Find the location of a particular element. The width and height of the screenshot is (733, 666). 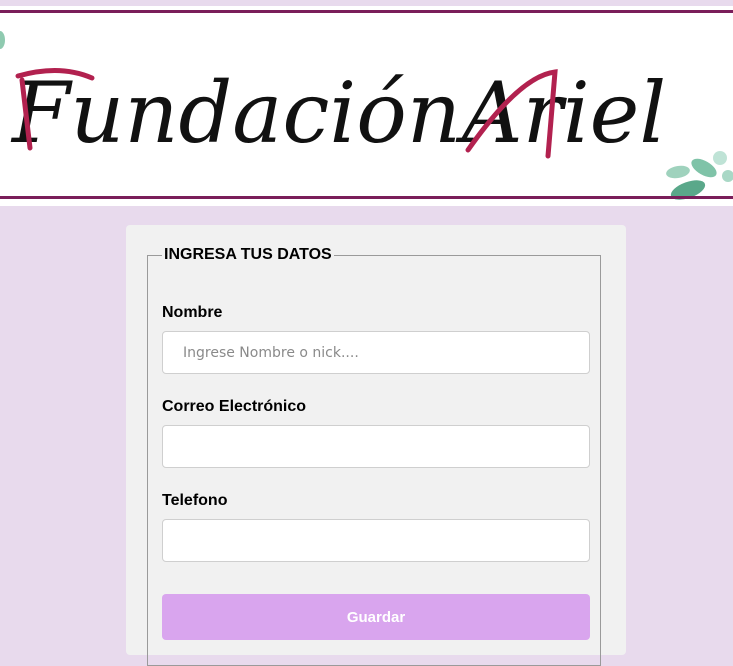

logo-word-fundacion: Fundación is located at coordinates (235, 113).